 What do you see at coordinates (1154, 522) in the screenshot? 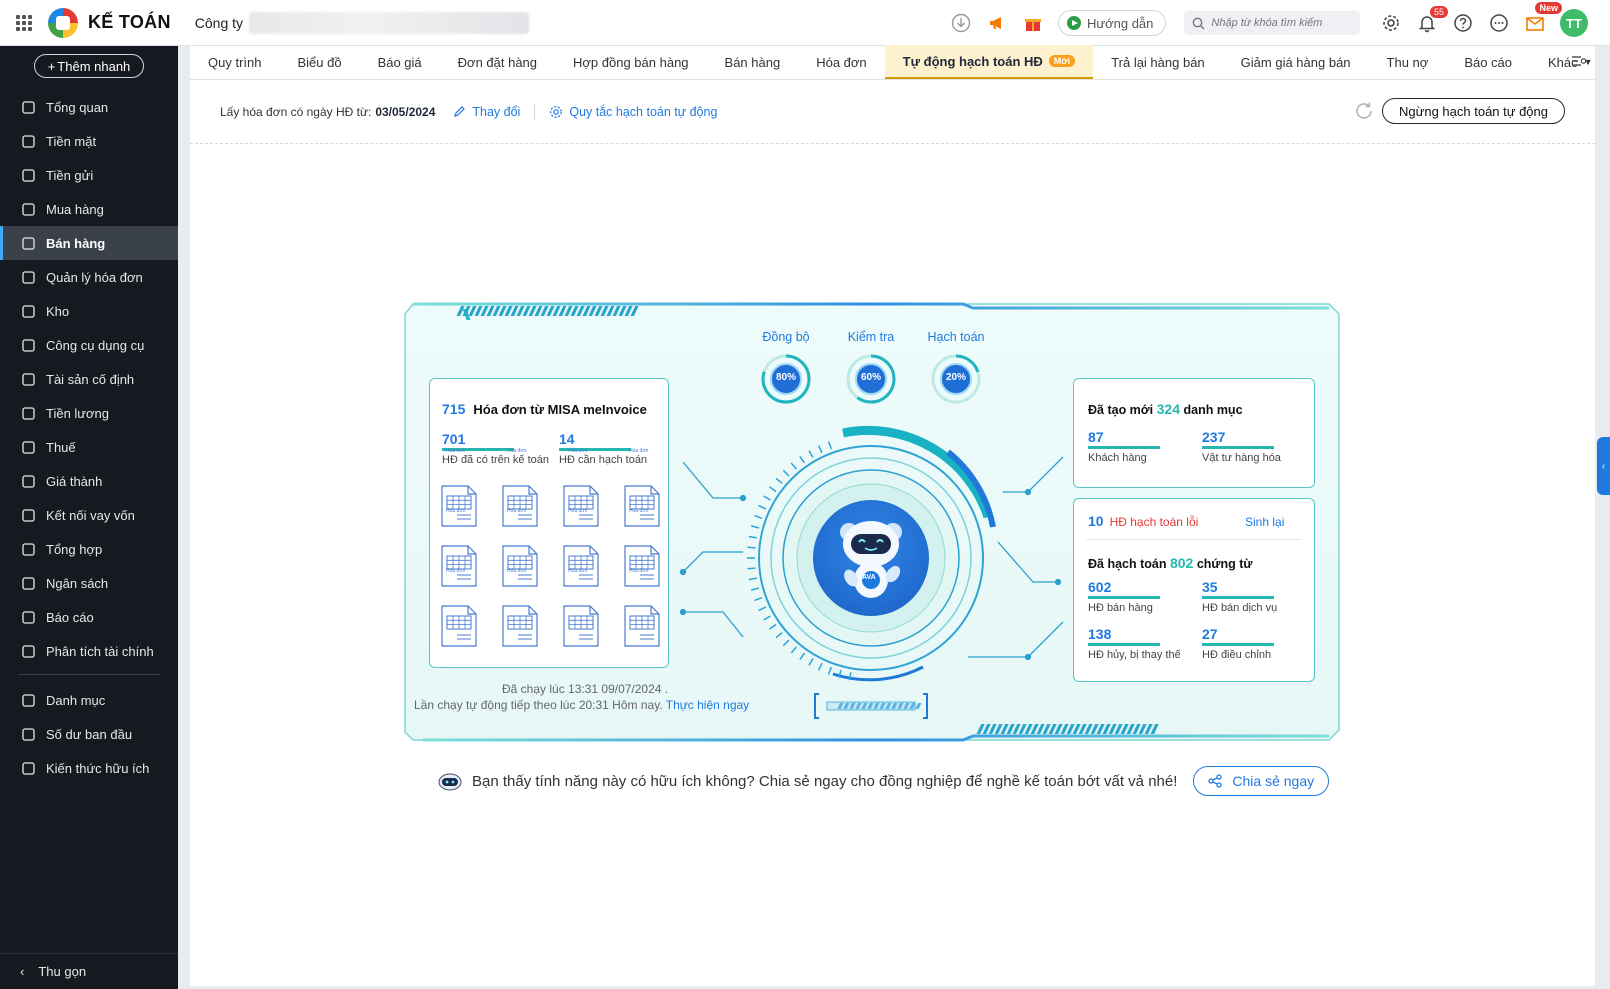
I see `error-label: HĐ hạch toán lỗi` at bounding box center [1154, 522].